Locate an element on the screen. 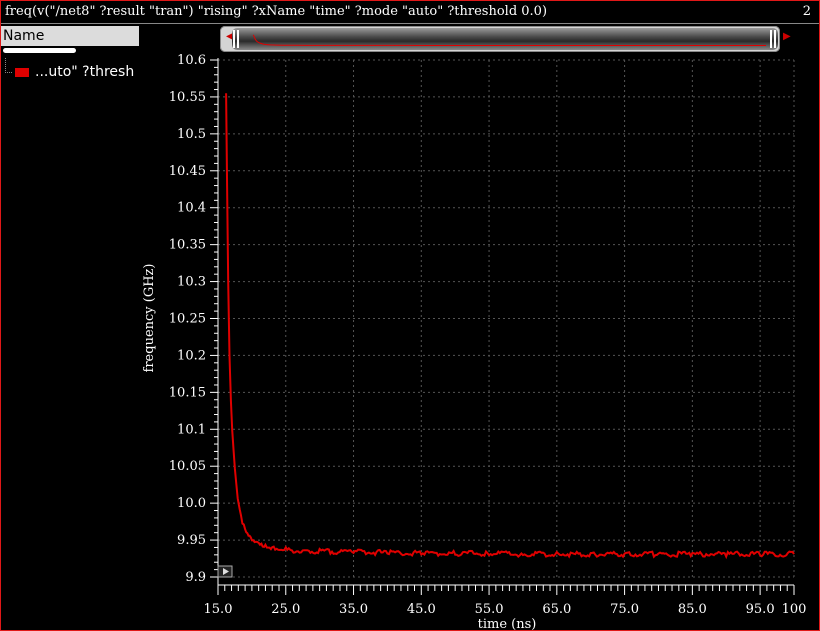  y-tick-label: 10.3 is located at coordinates (191, 282).